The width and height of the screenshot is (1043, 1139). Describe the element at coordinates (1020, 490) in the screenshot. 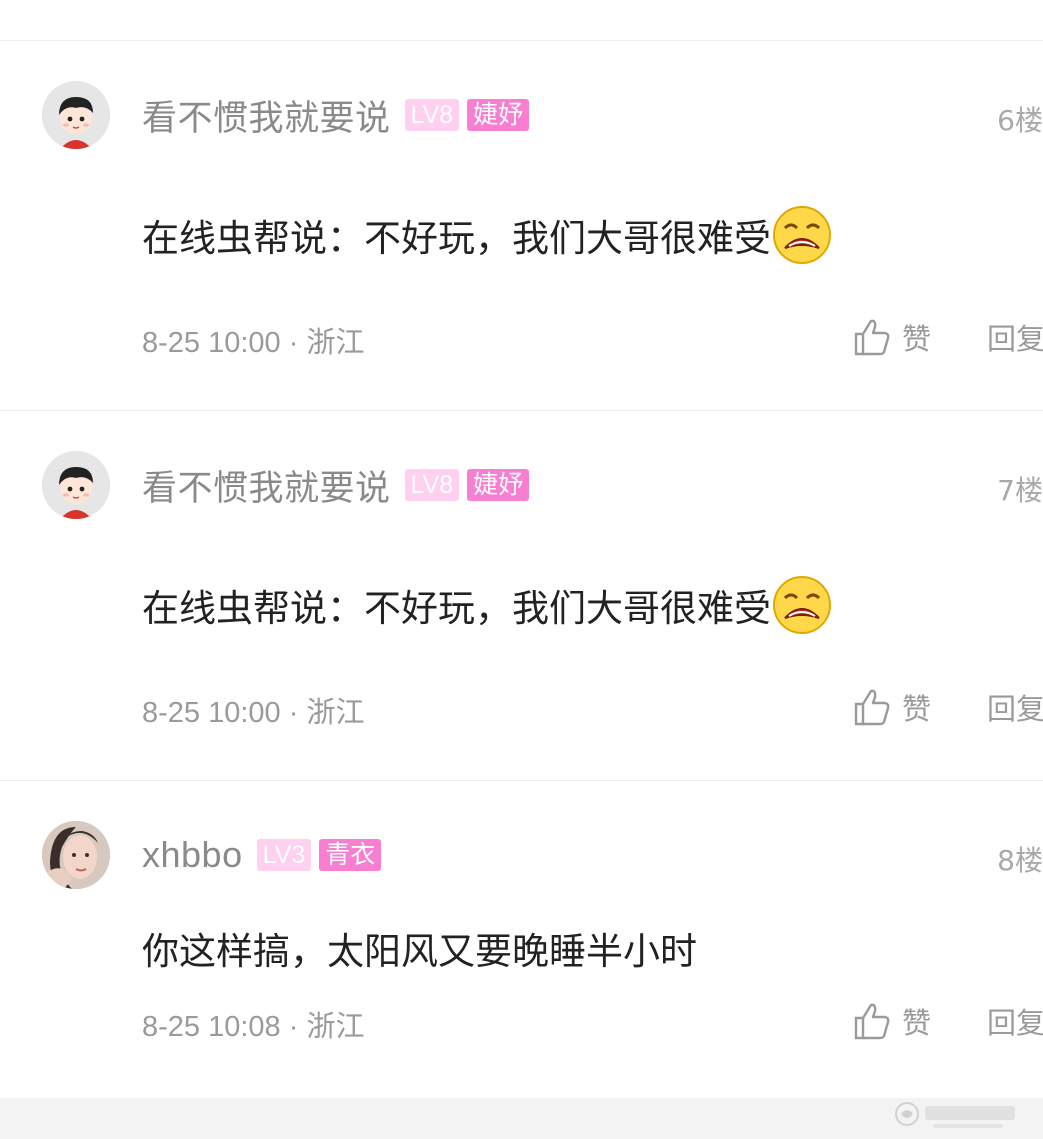

I see `floor-number: 7楼` at that location.